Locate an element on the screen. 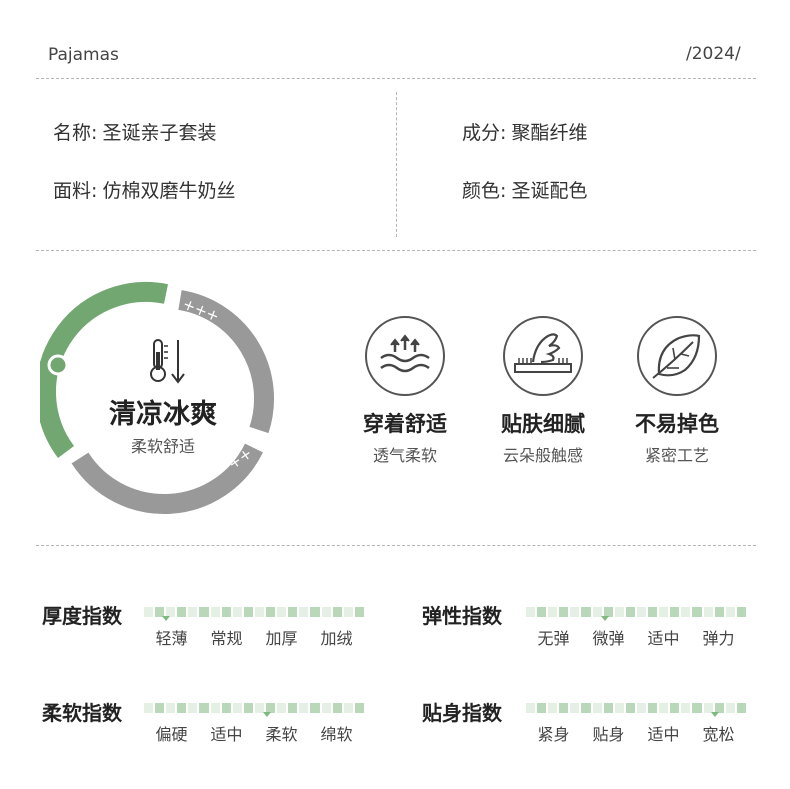 The height and width of the screenshot is (789, 790). leaf-icon is located at coordinates (676, 356).